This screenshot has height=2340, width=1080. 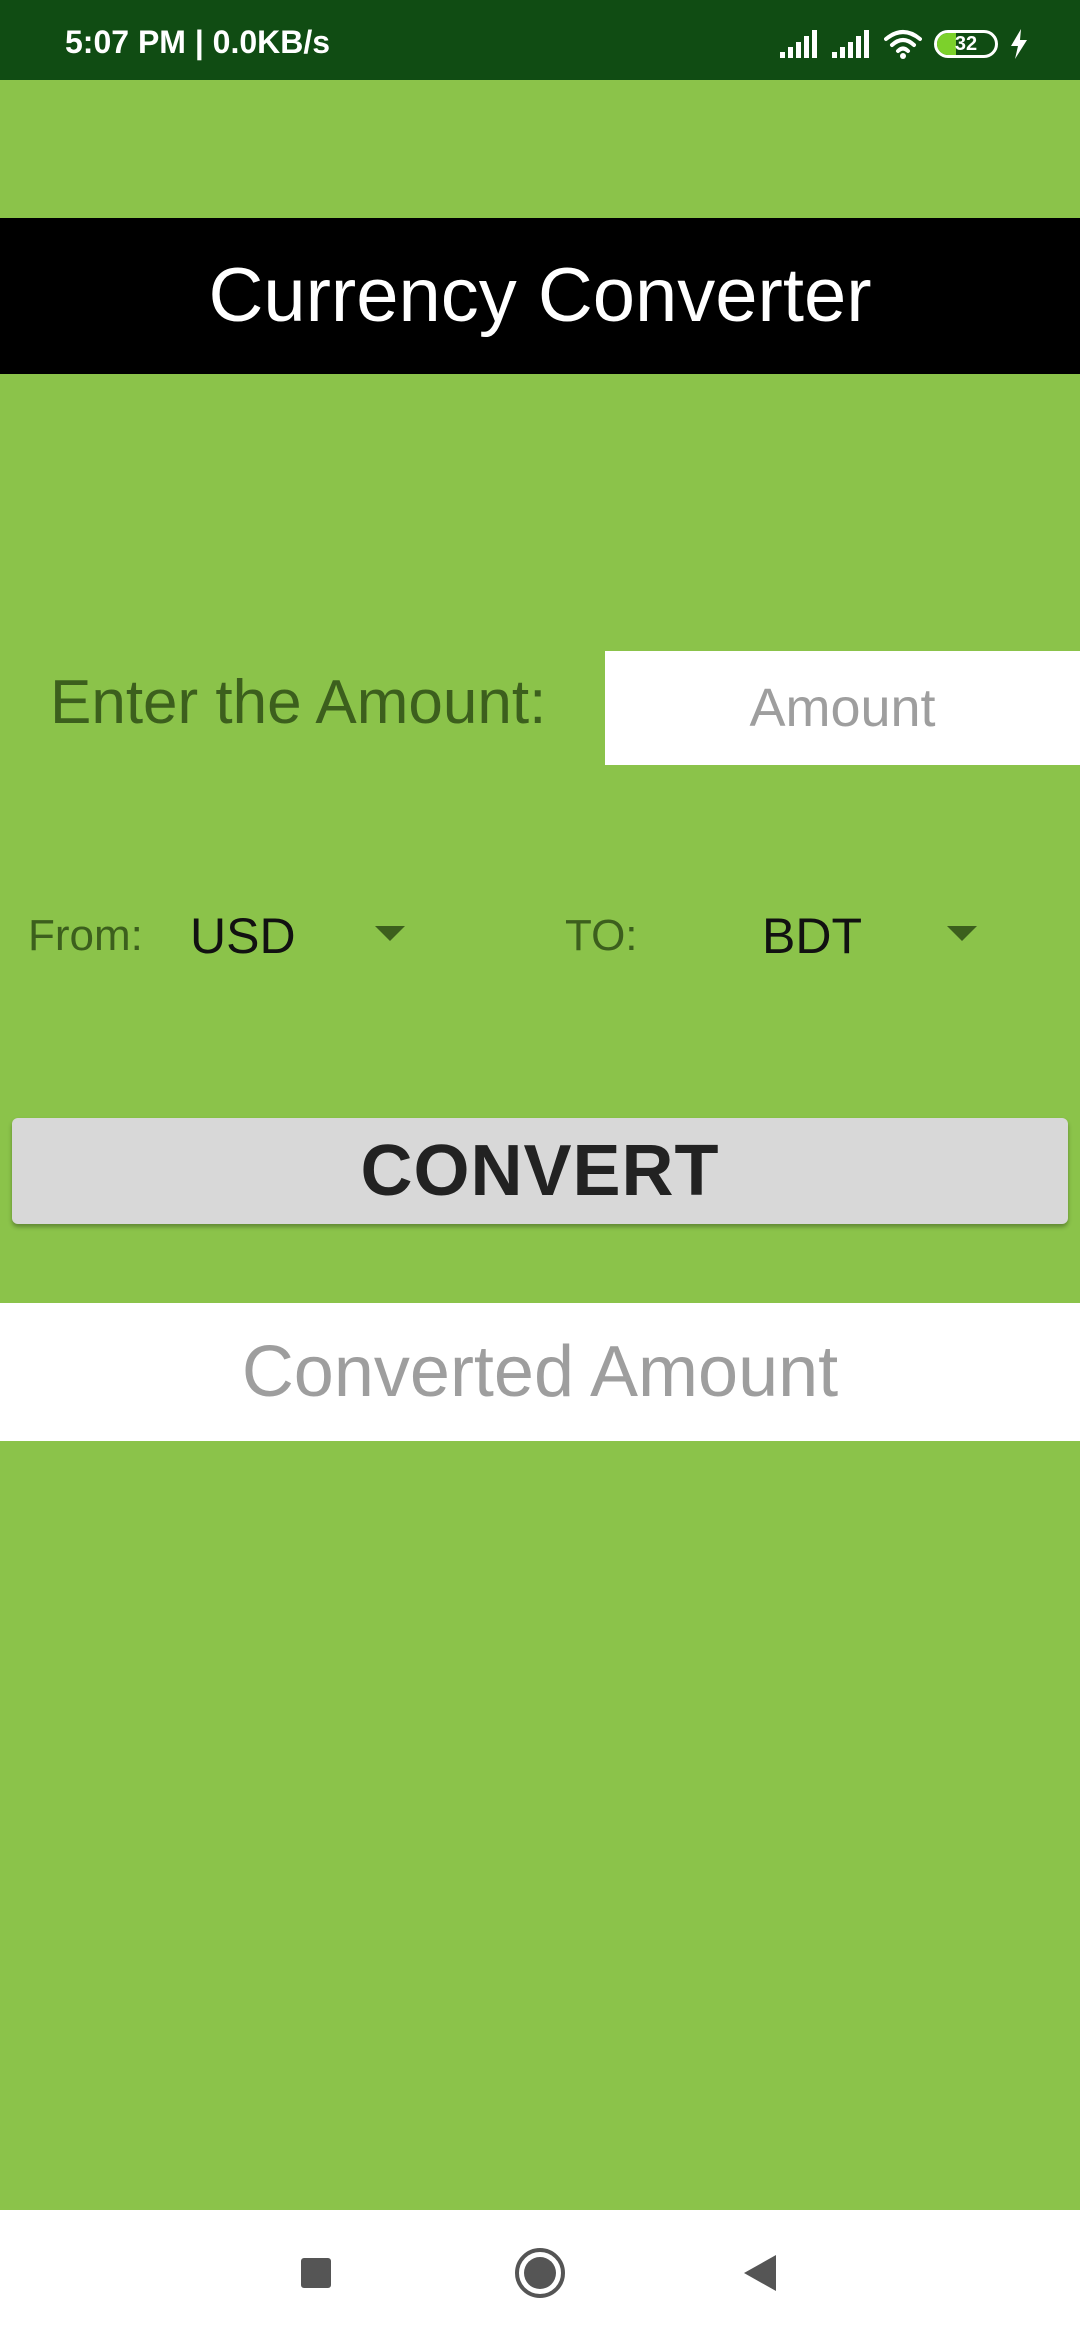 What do you see at coordinates (85, 935) in the screenshot?
I see `from-label: From:` at bounding box center [85, 935].